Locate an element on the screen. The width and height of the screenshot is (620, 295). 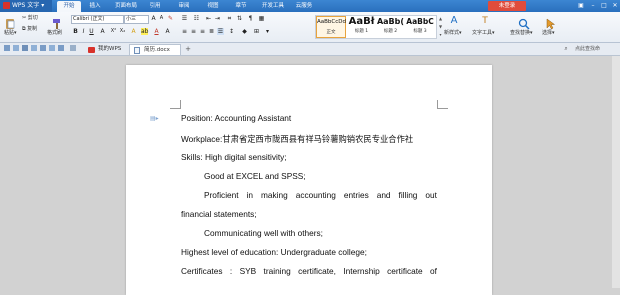
text-effect-icon: A is located at coordinates (133, 31).